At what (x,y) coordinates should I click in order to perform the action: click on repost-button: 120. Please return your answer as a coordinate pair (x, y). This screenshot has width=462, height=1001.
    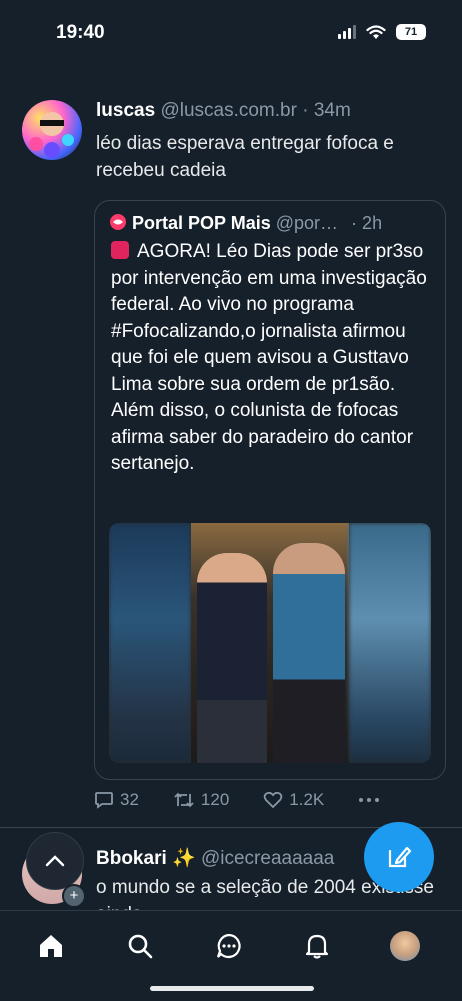
    Looking at the image, I should click on (201, 800).